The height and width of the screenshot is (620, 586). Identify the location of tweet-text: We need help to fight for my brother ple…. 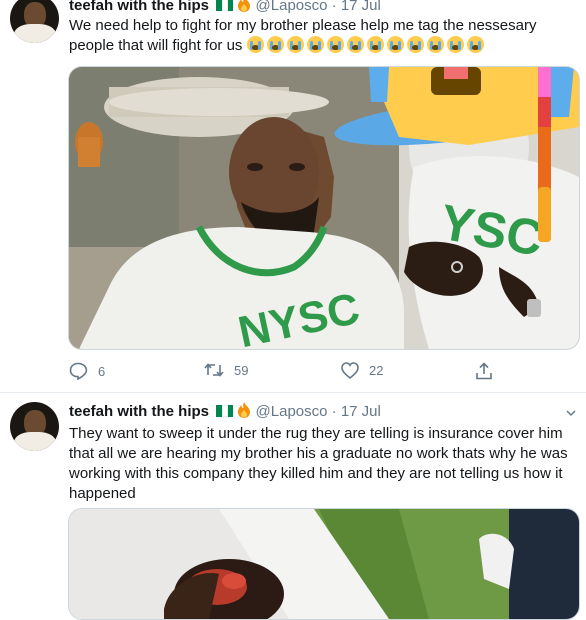
(324, 36).